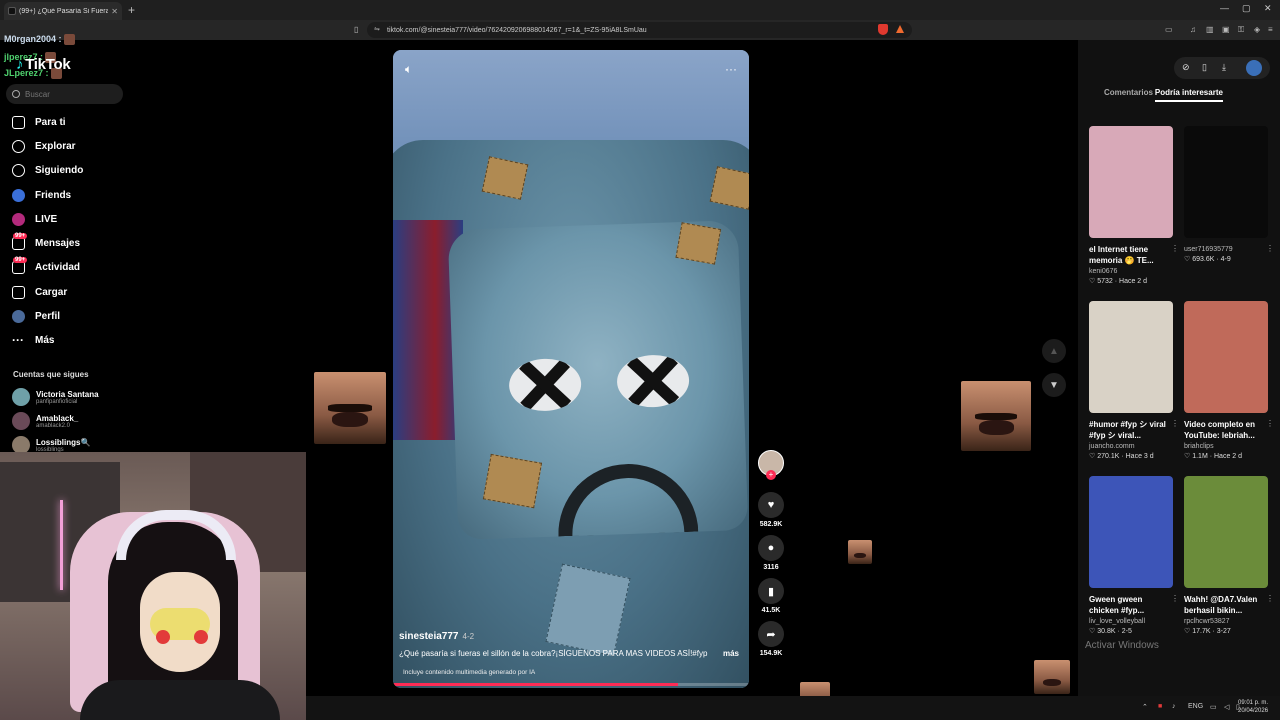 Image resolution: width=1280 pixels, height=720 pixels. What do you see at coordinates (33, 340) in the screenshot?
I see `nav-more: ··· Más` at bounding box center [33, 340].